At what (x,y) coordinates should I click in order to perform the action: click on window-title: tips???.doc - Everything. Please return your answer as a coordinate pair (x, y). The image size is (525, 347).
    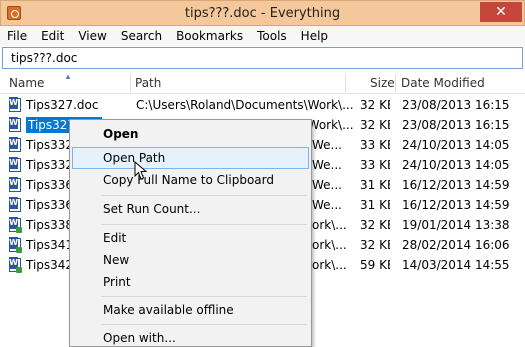
    Looking at the image, I should click on (262, 13).